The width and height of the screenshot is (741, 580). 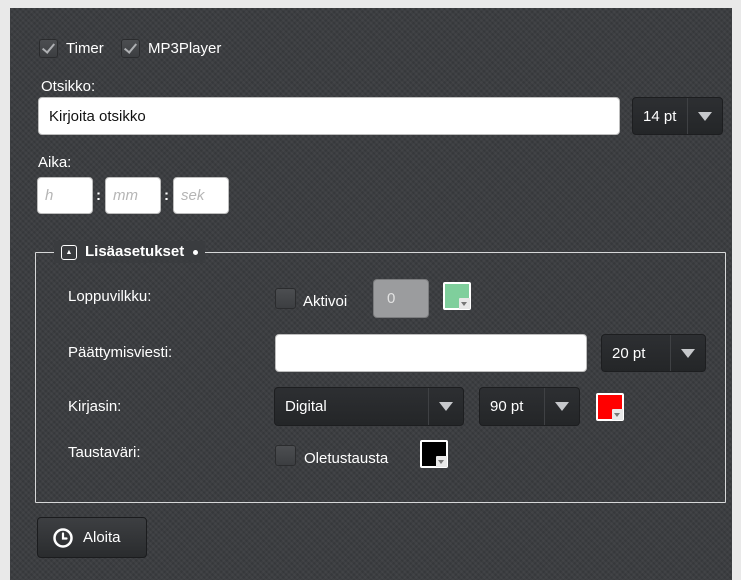 What do you see at coordinates (185, 48) in the screenshot?
I see `mp3player-label: MP3Player` at bounding box center [185, 48].